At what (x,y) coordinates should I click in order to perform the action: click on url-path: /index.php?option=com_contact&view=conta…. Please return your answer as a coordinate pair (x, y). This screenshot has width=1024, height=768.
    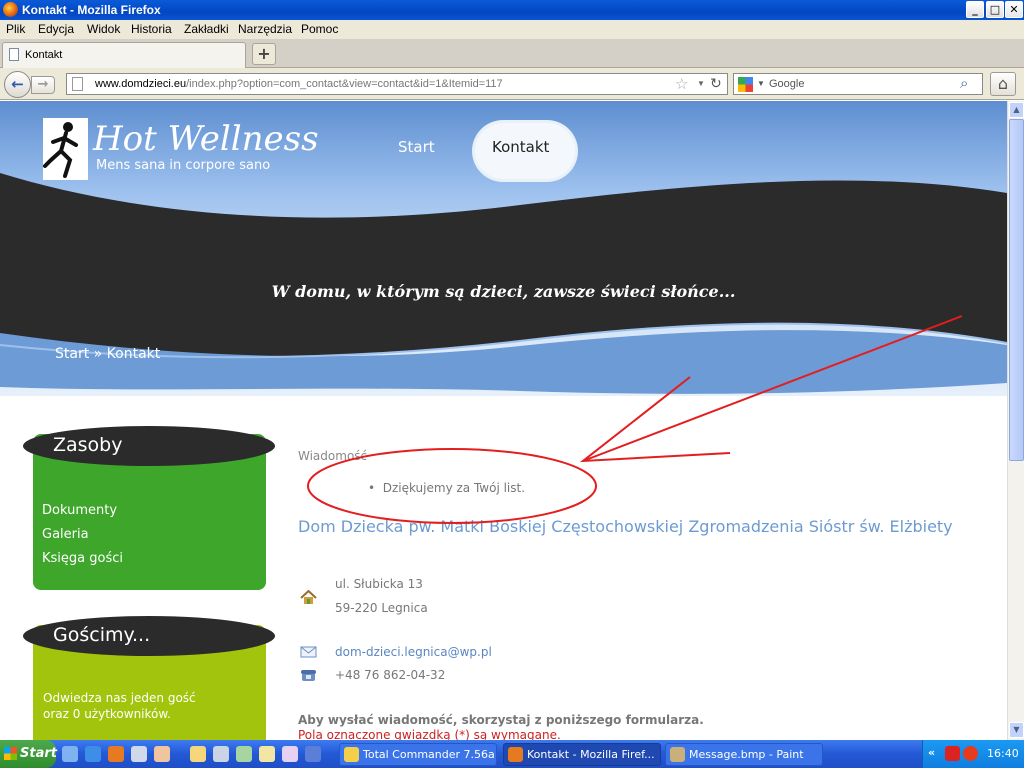
    Looking at the image, I should click on (344, 84).